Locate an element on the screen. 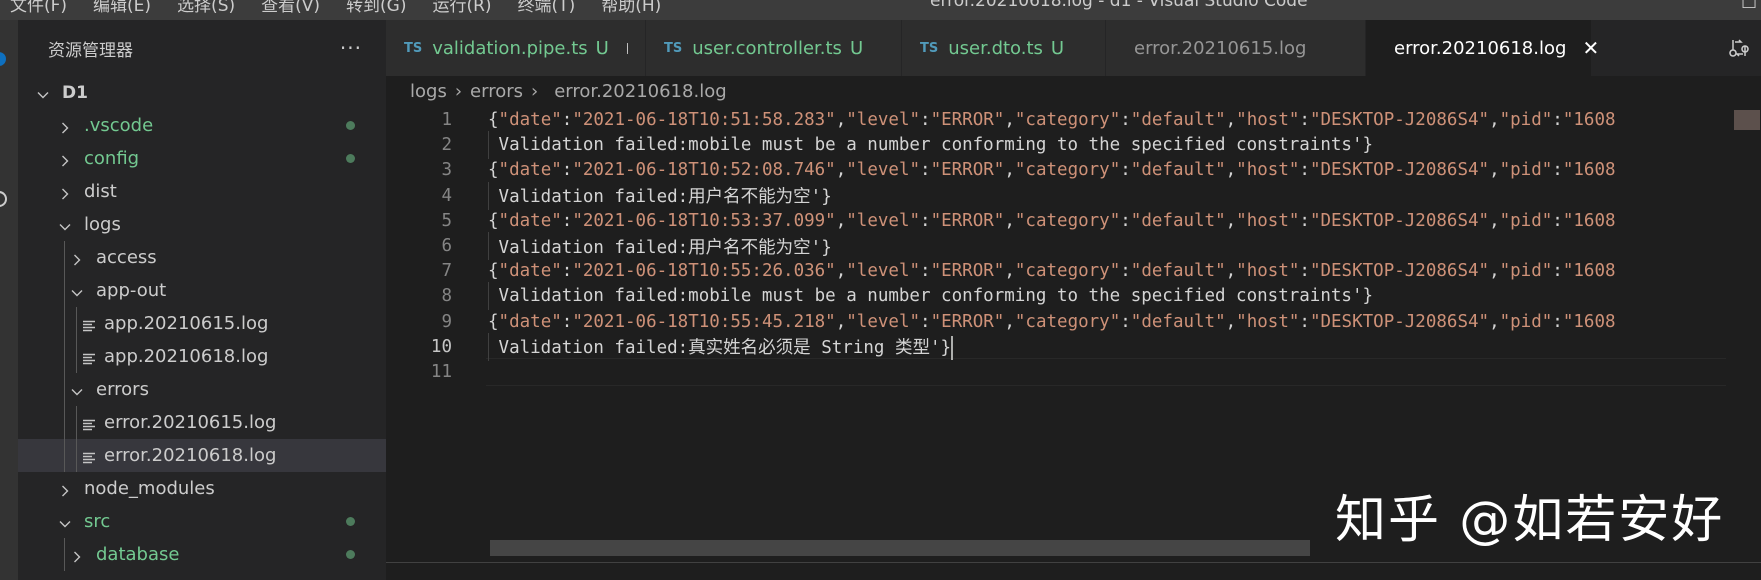  menu-item: 选择(S) is located at coordinates (206, 8).